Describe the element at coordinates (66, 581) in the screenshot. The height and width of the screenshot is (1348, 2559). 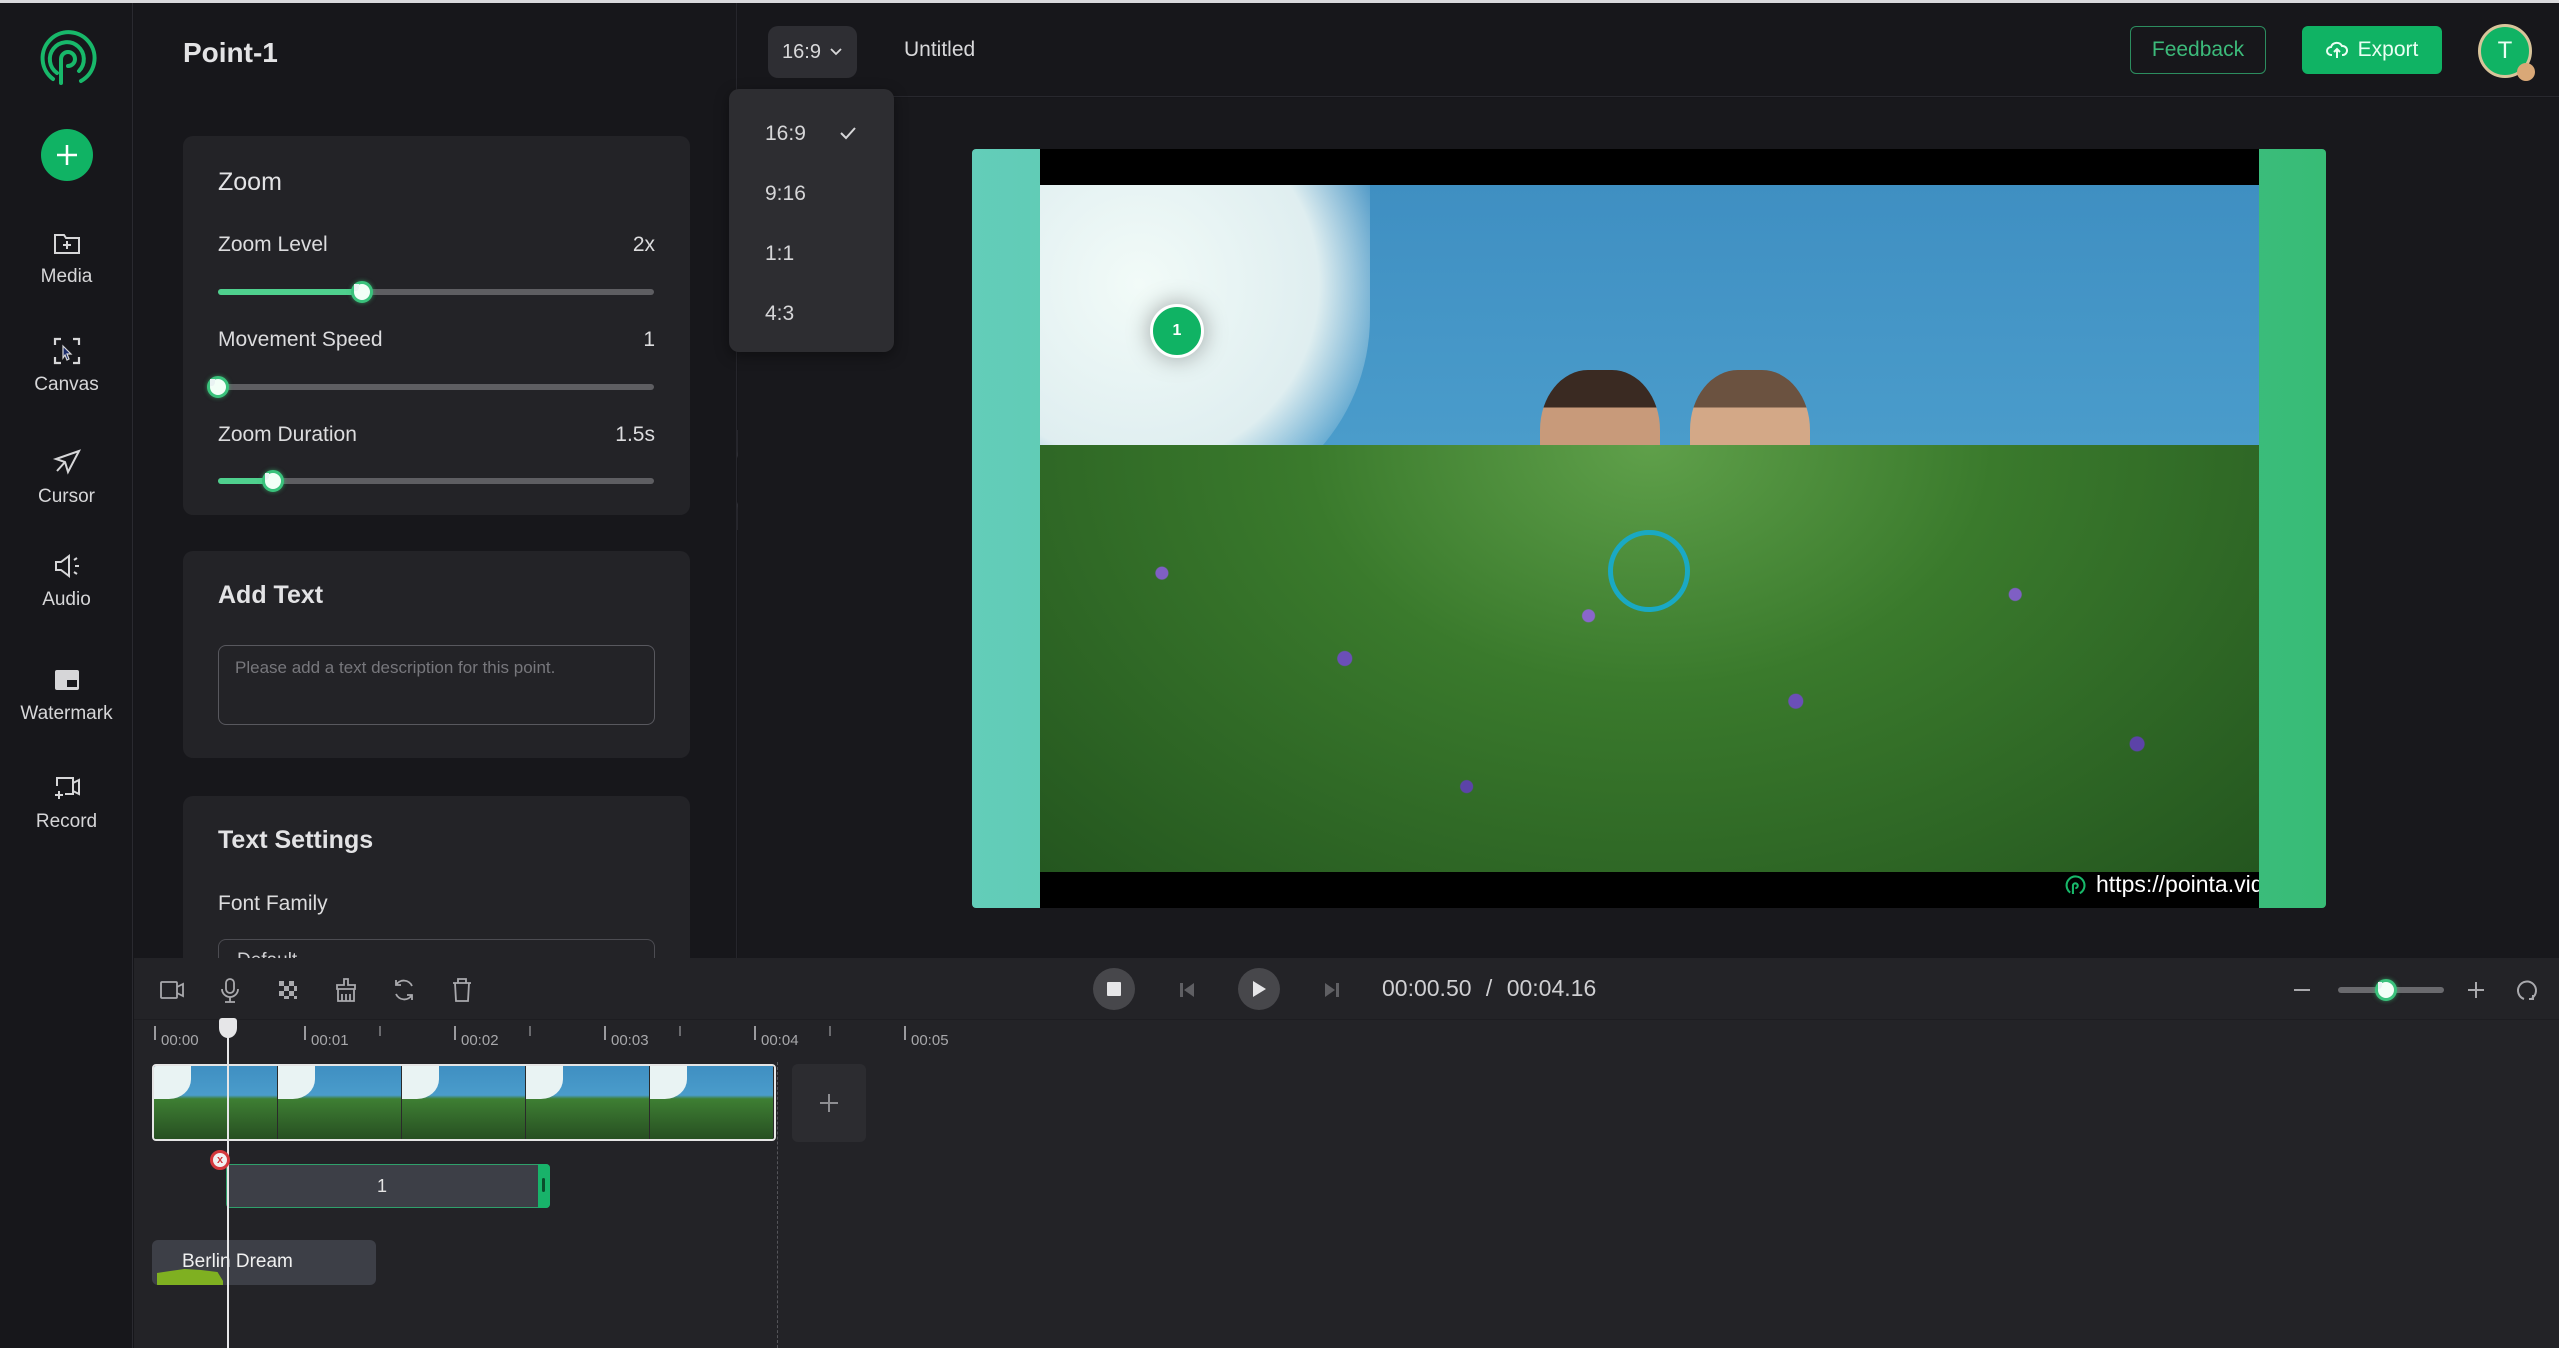
I see `sidebar-item-audio: Audio` at that location.